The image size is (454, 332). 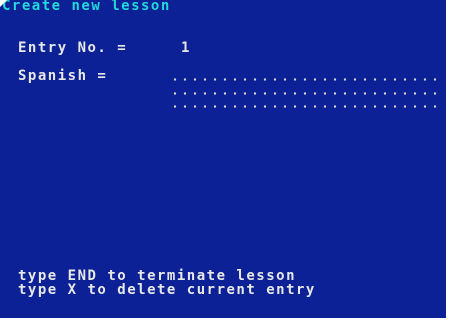 I want to click on screen-title: Create new lesson, so click(x=86, y=7).